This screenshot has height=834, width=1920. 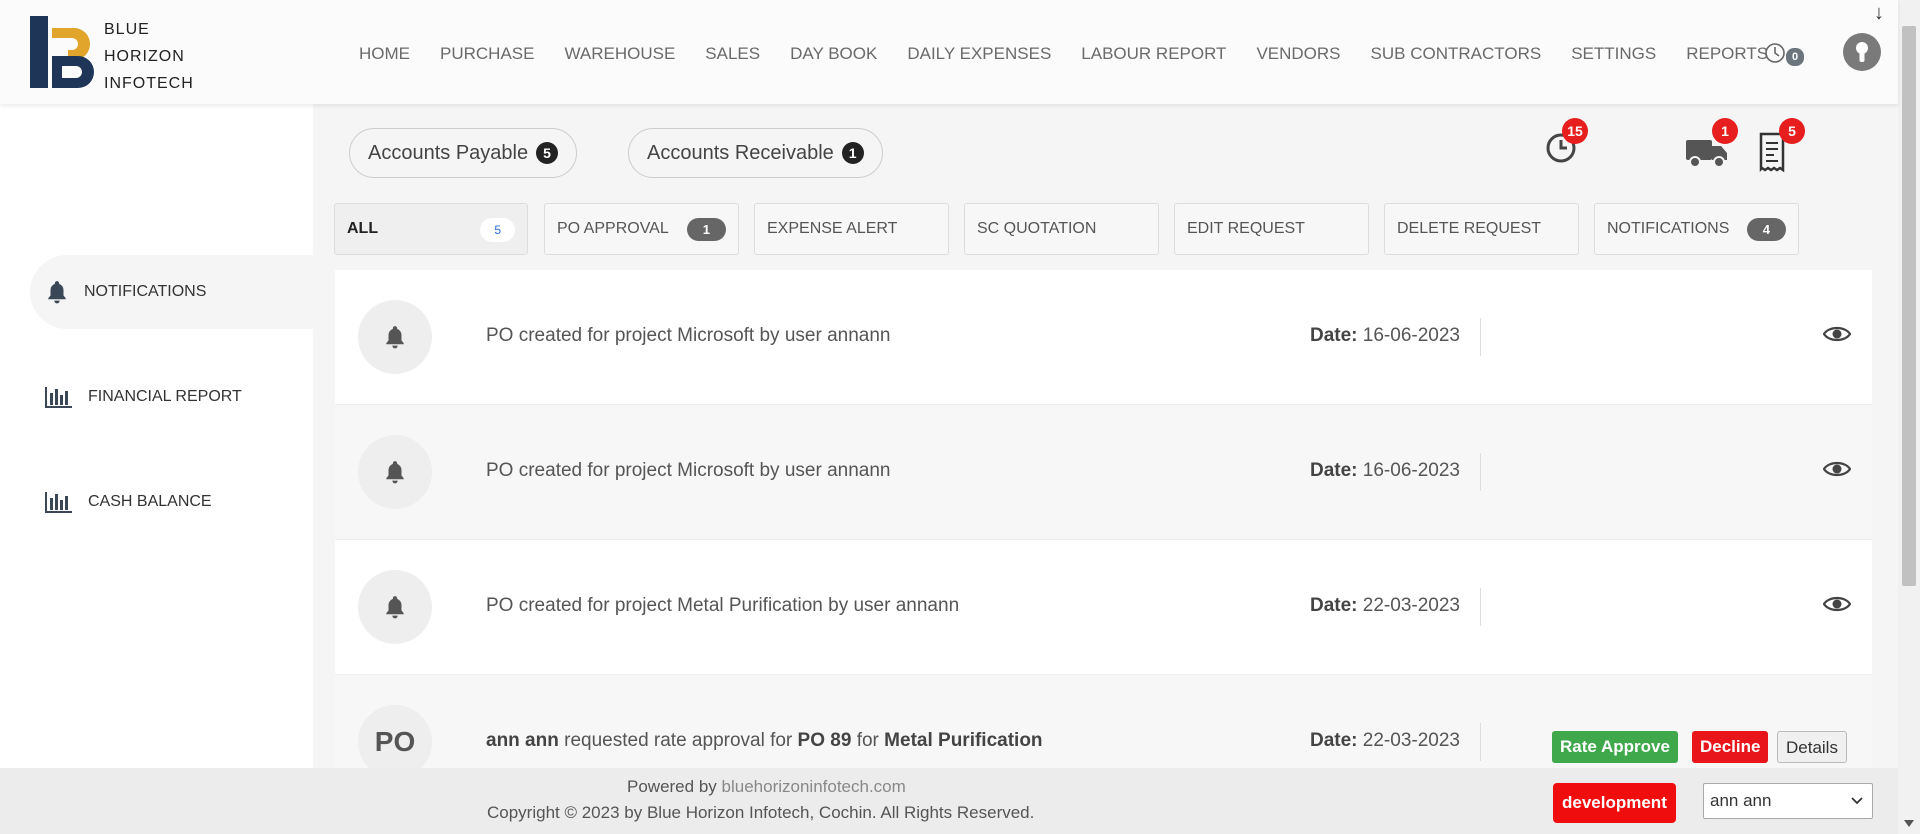 I want to click on tab-label: EDIT REQUEST, so click(x=1246, y=228).